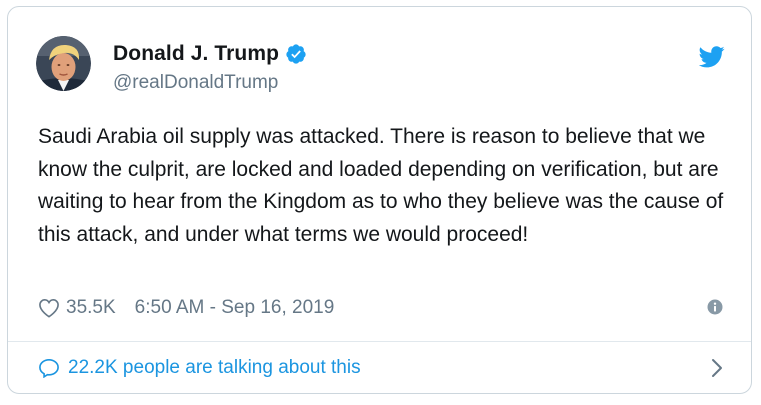 The height and width of the screenshot is (405, 761). Describe the element at coordinates (296, 54) in the screenshot. I see `verified-badge-icon` at that location.